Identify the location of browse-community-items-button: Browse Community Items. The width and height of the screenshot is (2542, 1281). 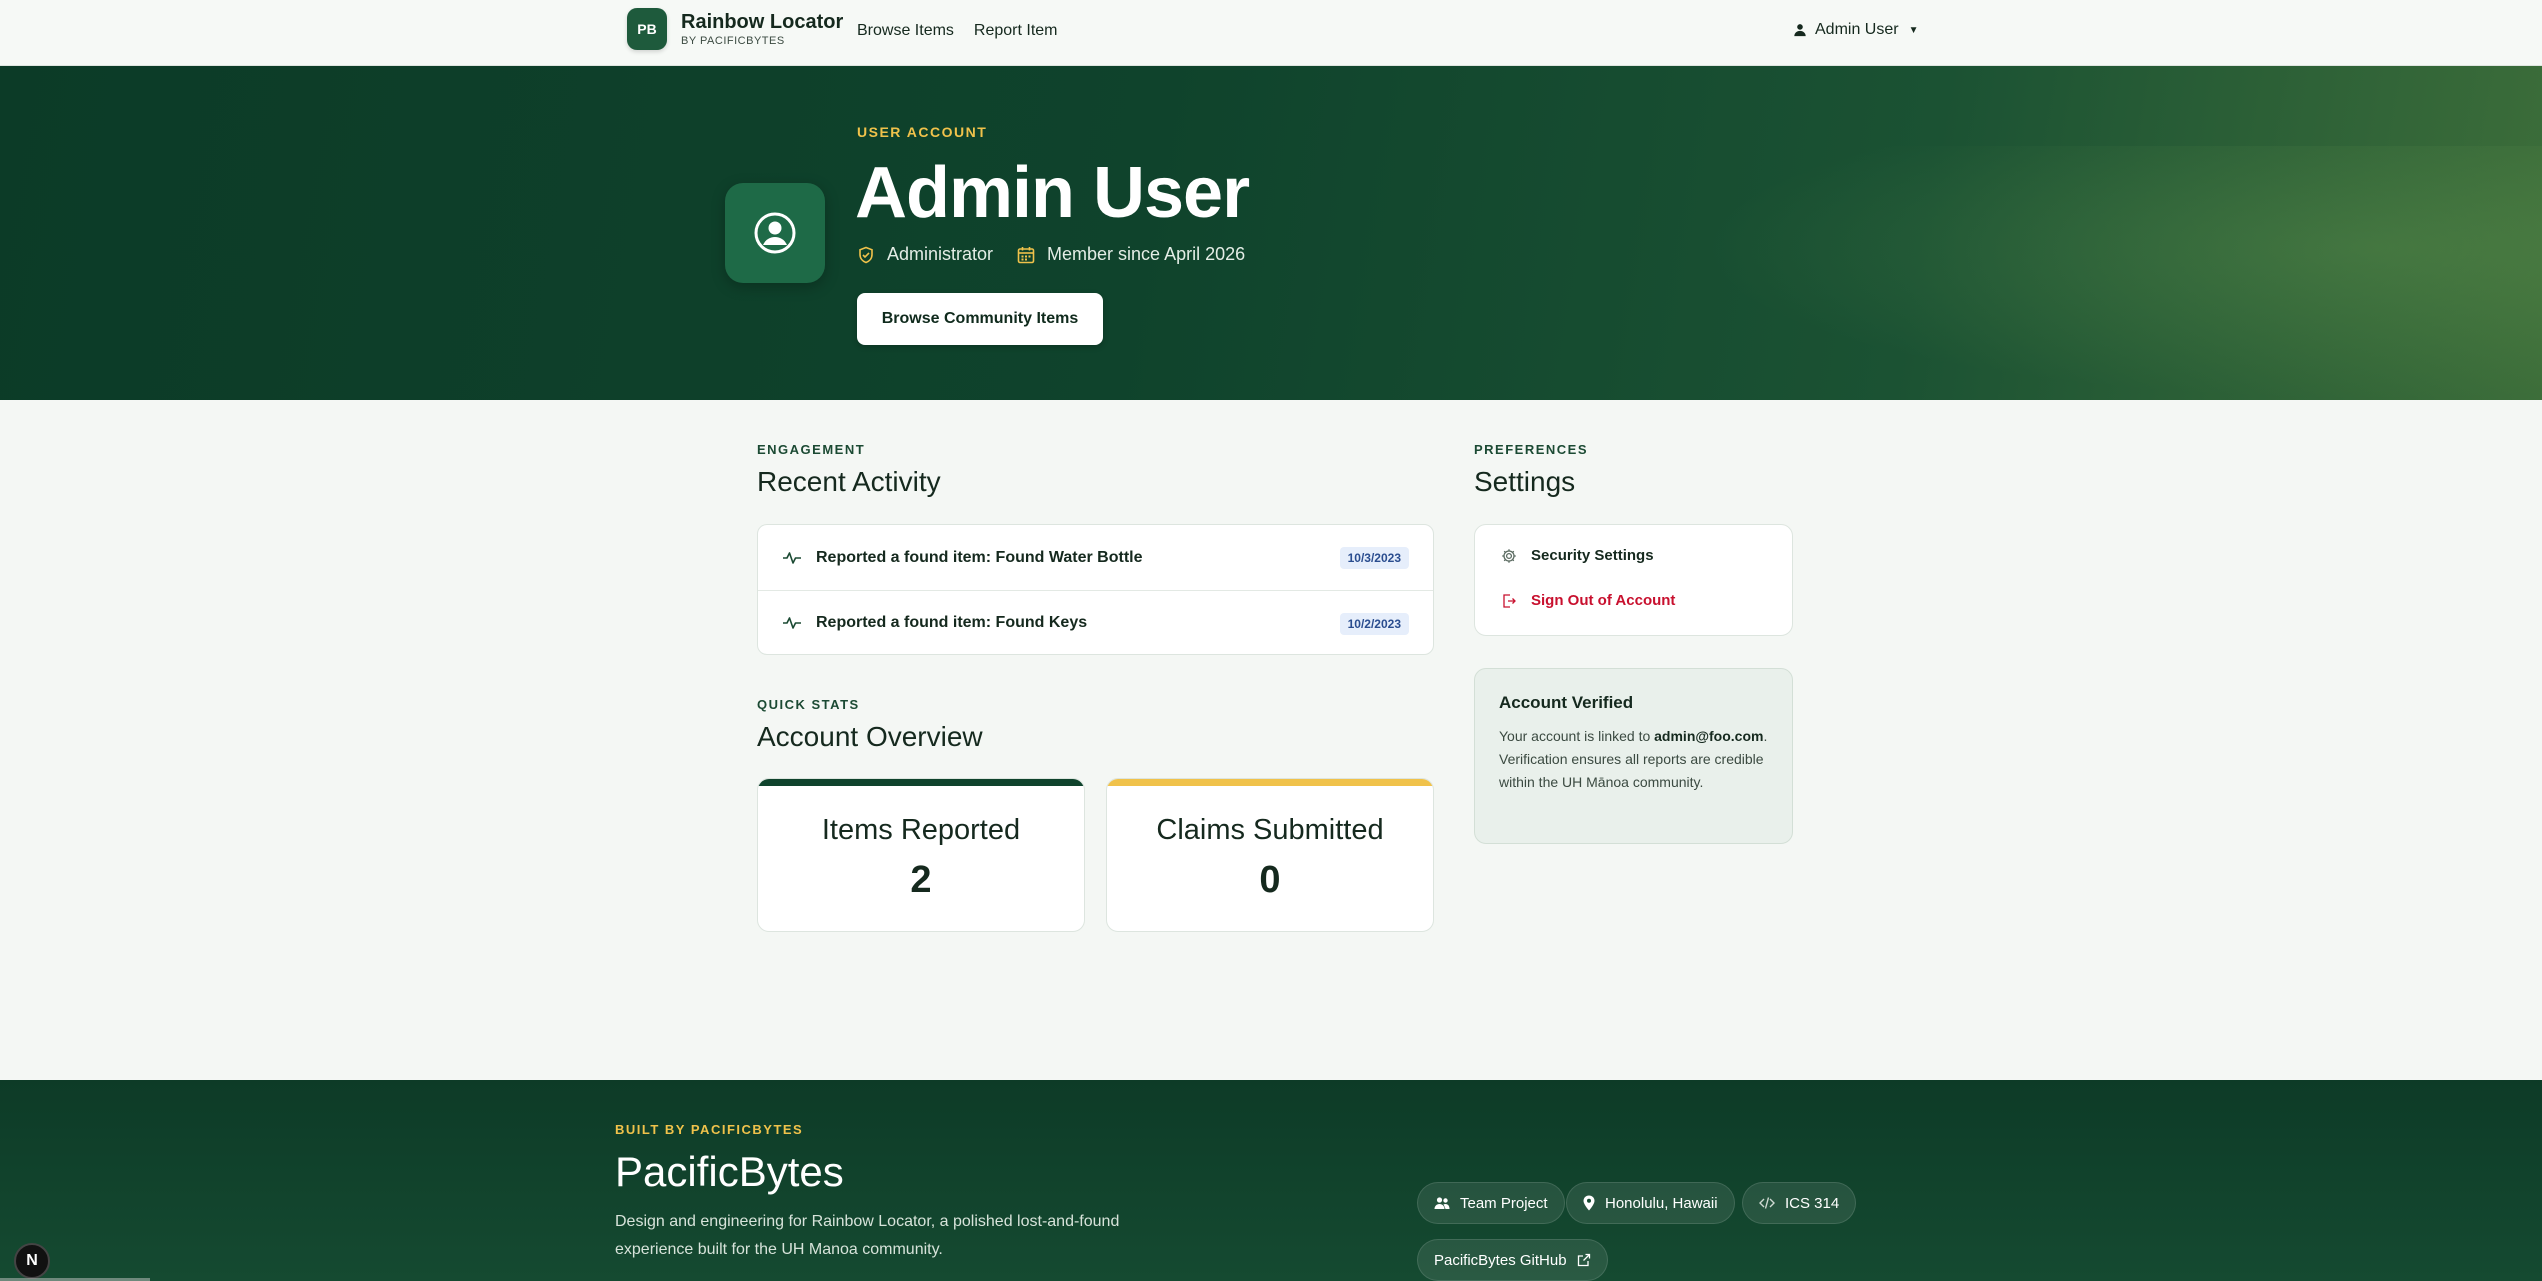
(980, 319).